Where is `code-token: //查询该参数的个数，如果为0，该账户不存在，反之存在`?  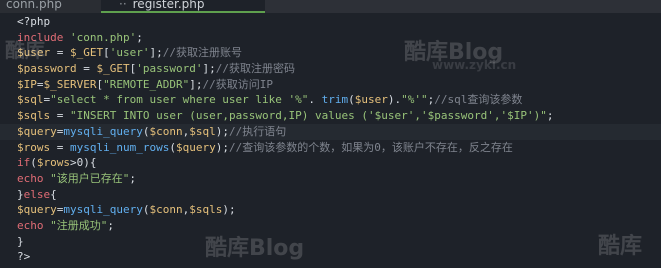 code-token: //查询该参数的个数，如果为0，该账户不存在，反之存在 is located at coordinates (370, 147).